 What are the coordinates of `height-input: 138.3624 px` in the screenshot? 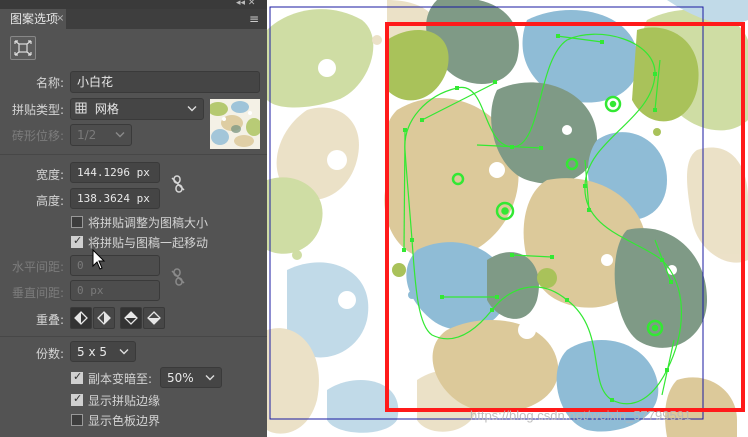 It's located at (115, 198).